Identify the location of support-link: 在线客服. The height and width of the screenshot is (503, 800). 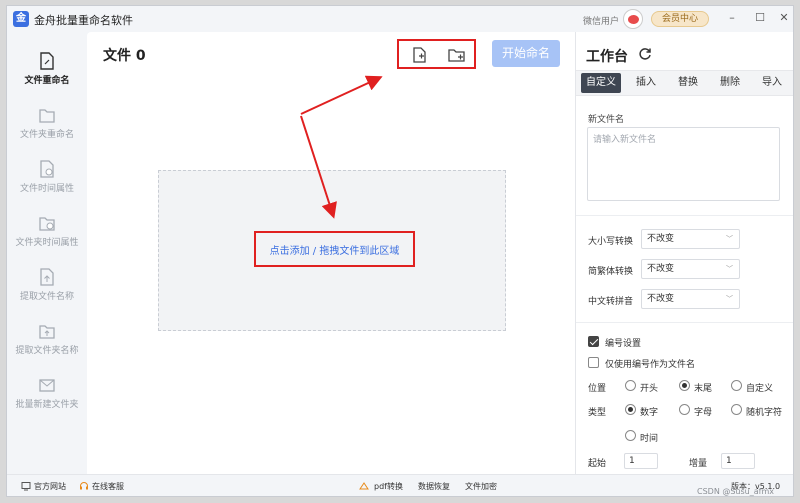
(108, 486).